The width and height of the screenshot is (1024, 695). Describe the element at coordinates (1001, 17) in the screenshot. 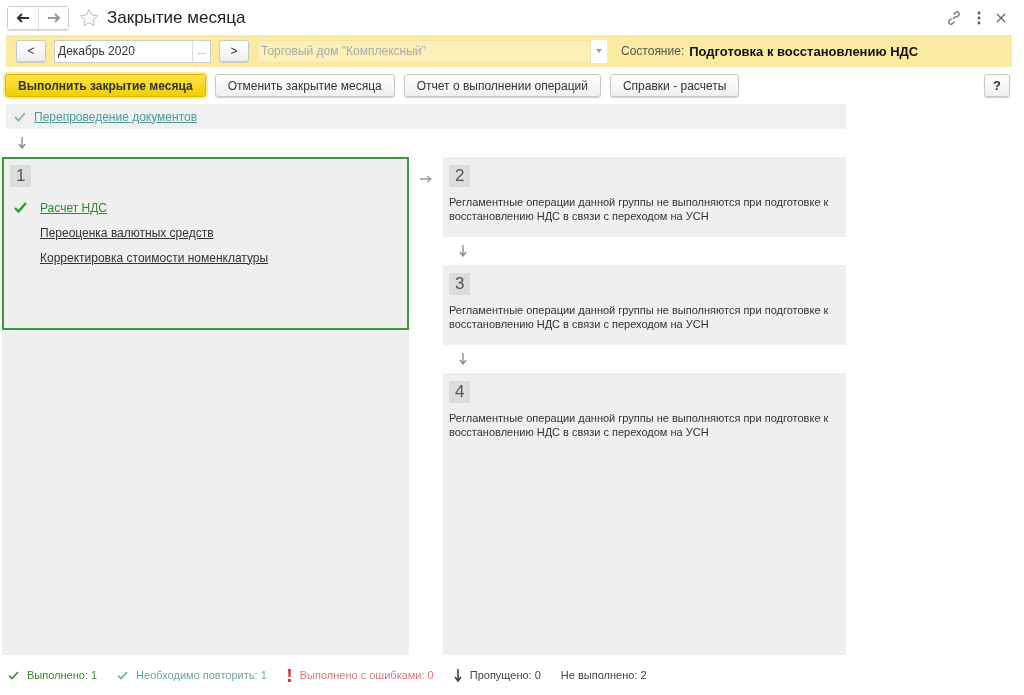

I see `close-icon` at that location.